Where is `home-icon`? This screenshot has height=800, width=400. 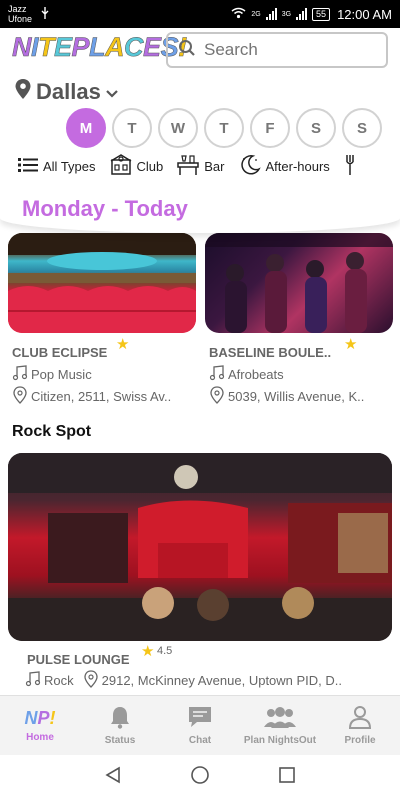
home-icon is located at coordinates (200, 777).